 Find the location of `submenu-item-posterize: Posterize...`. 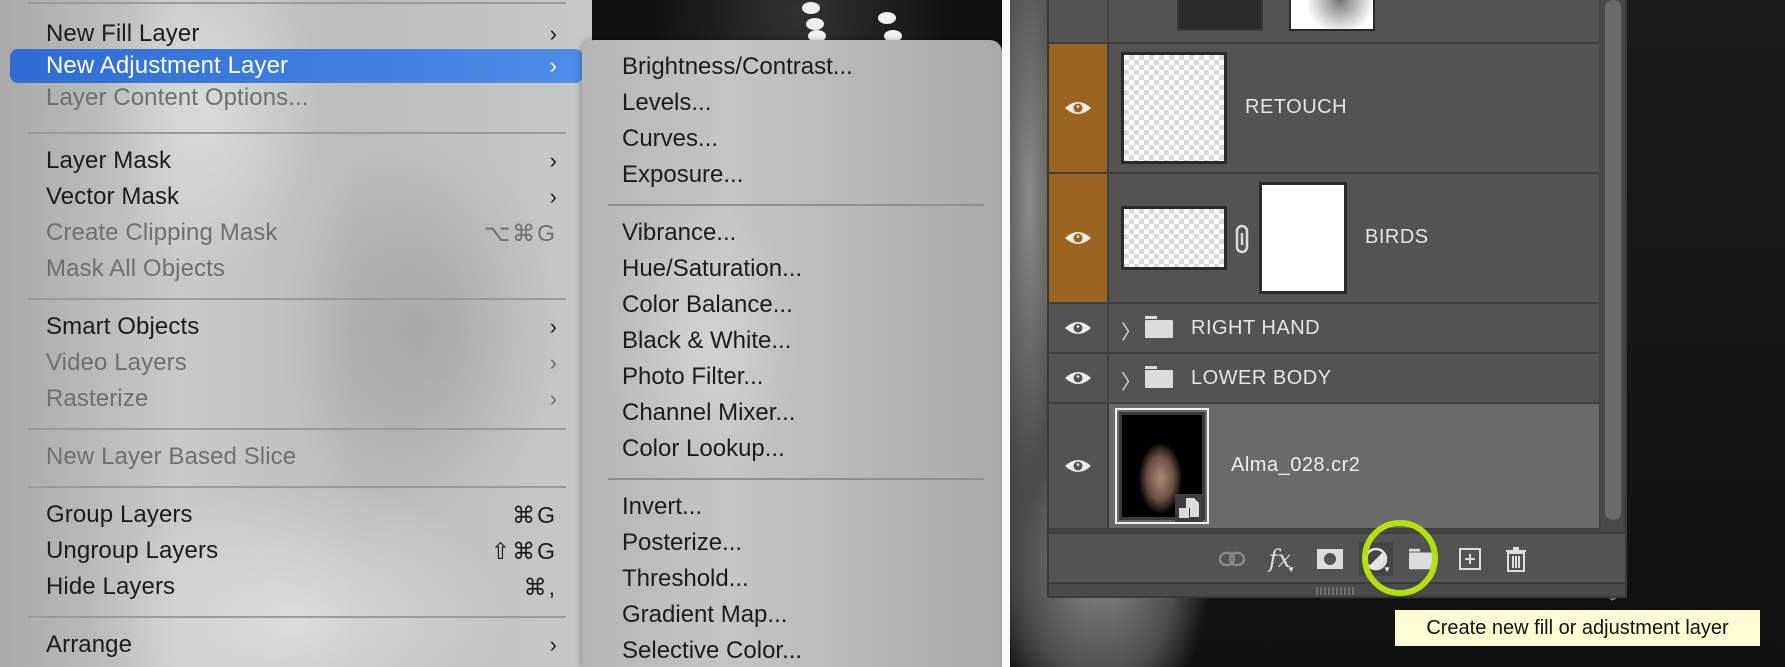

submenu-item-posterize: Posterize... is located at coordinates (682, 543).